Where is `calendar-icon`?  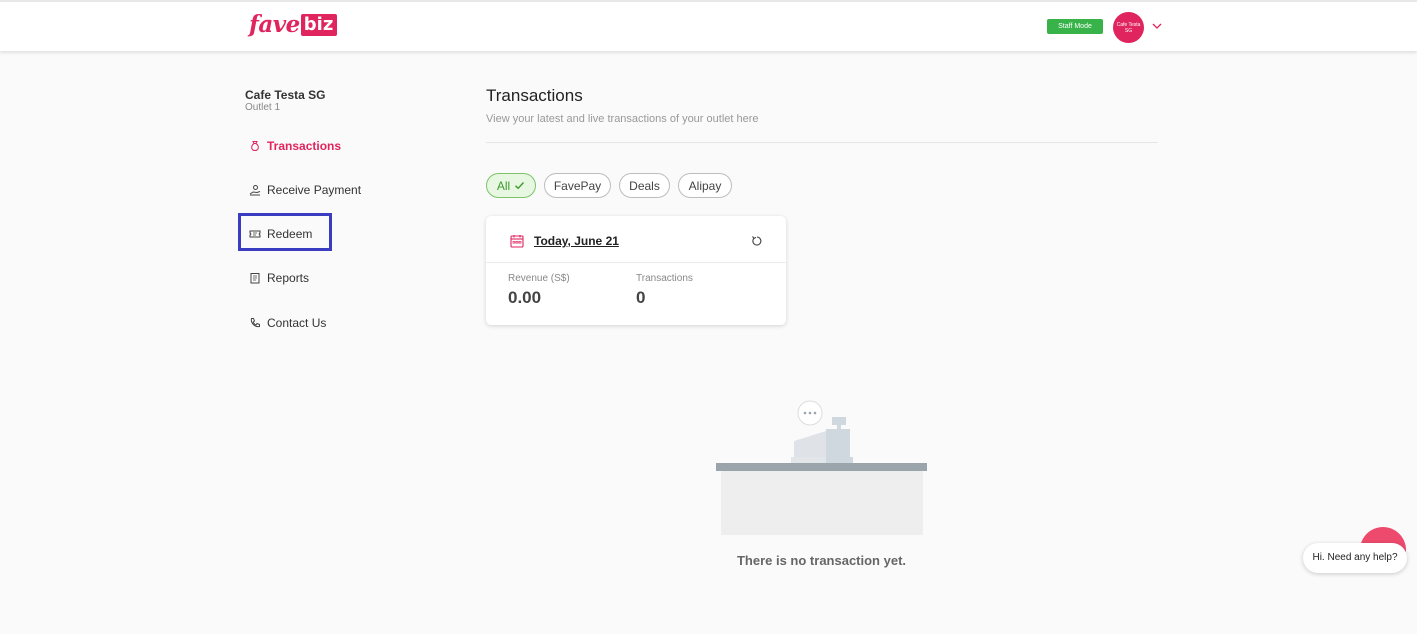 calendar-icon is located at coordinates (517, 241).